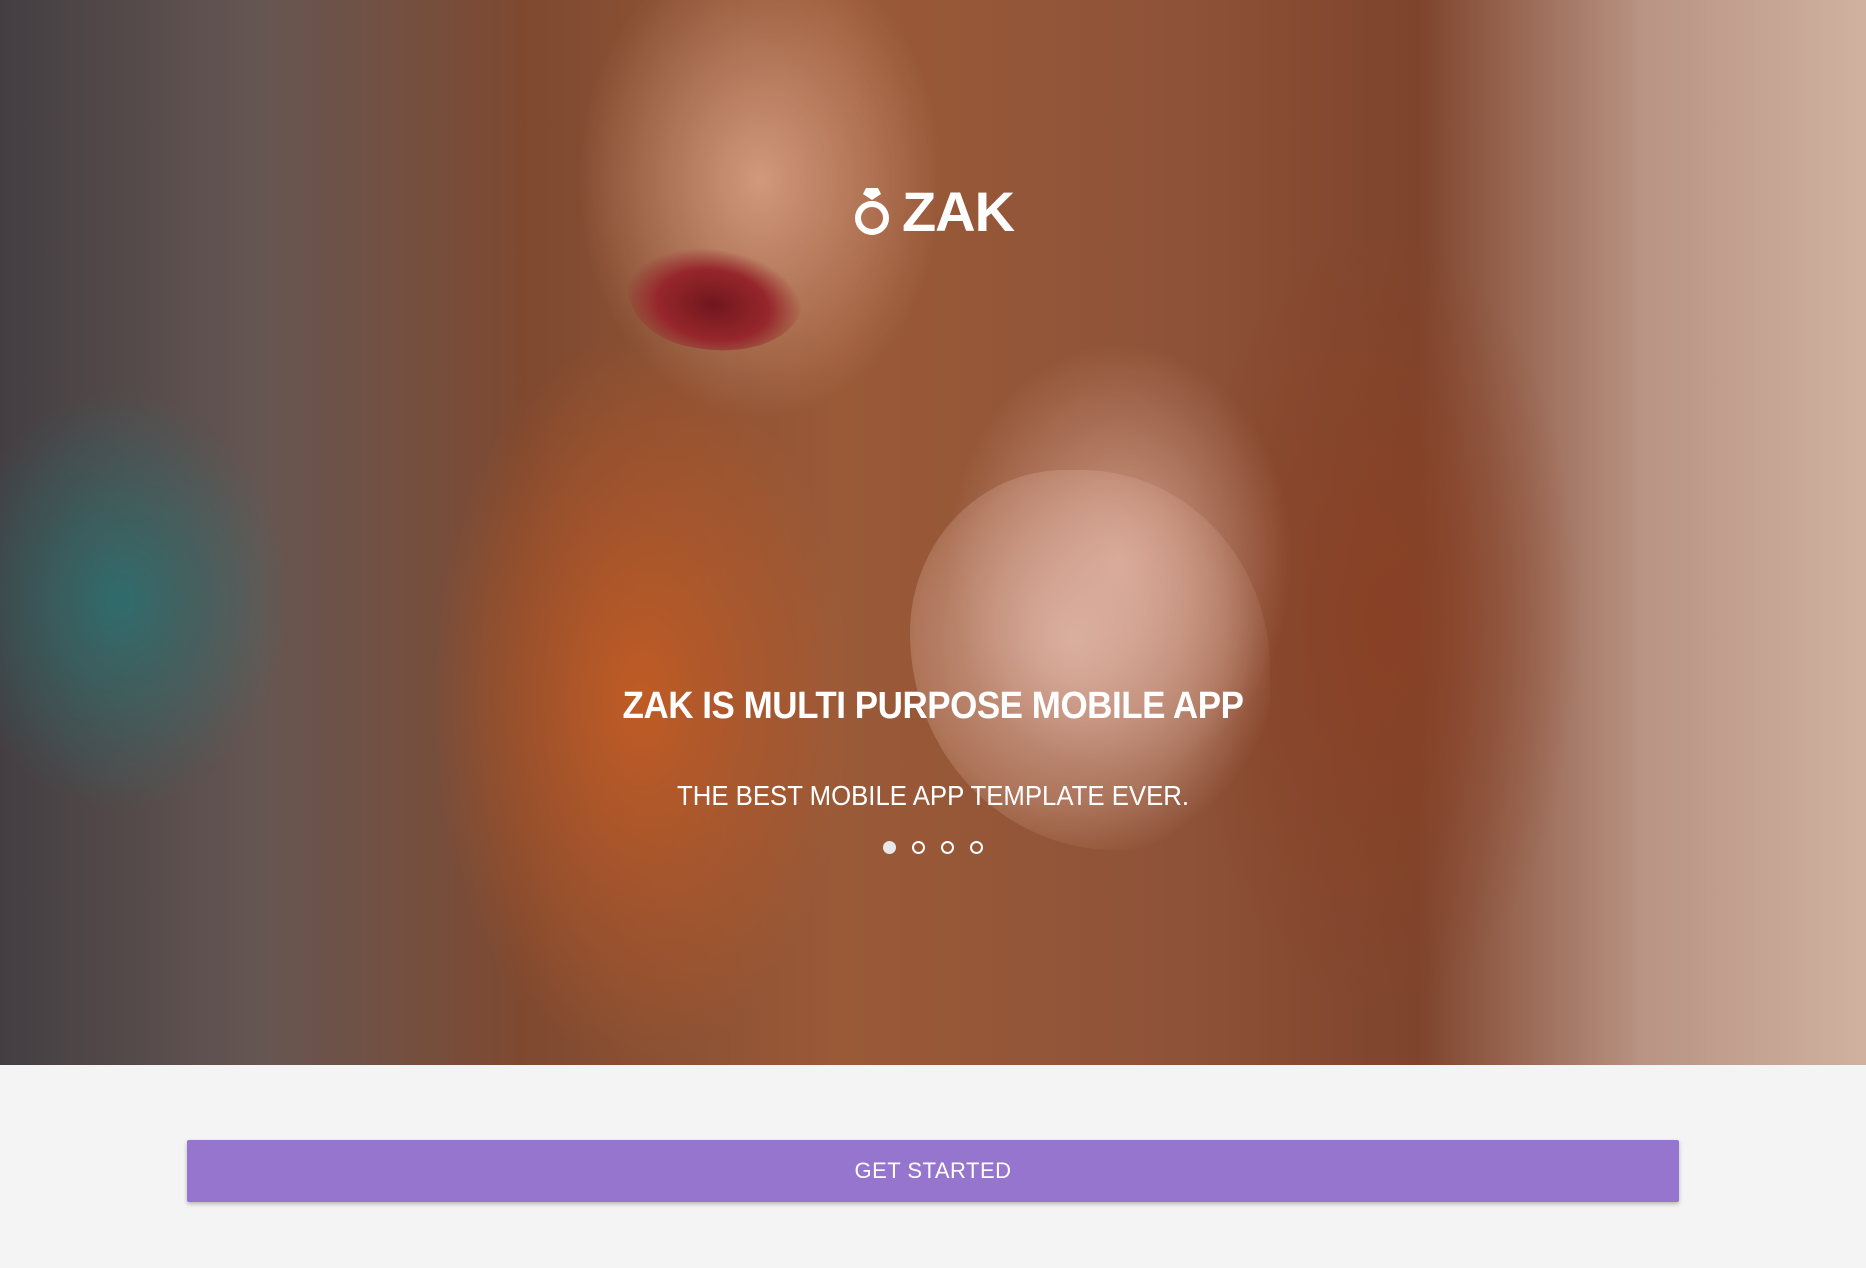 The height and width of the screenshot is (1268, 1866). Describe the element at coordinates (933, 847) in the screenshot. I see `slider-pagination` at that location.